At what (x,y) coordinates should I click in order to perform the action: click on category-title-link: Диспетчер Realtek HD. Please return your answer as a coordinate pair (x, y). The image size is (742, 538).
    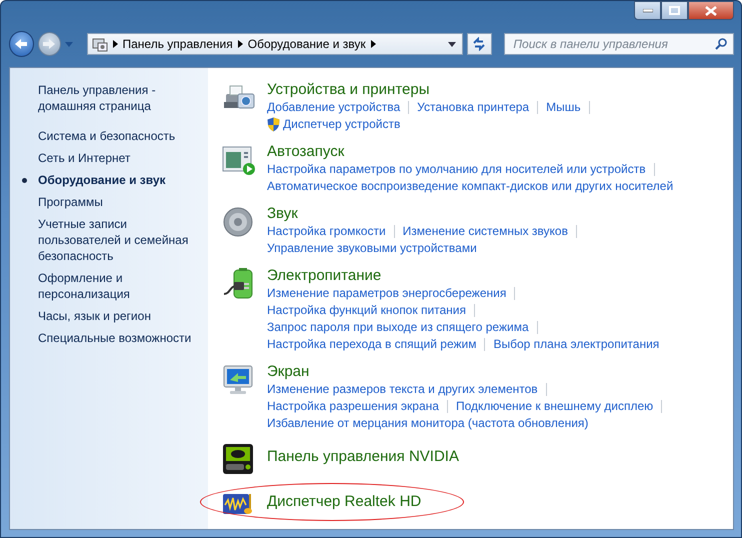
    Looking at the image, I should click on (344, 501).